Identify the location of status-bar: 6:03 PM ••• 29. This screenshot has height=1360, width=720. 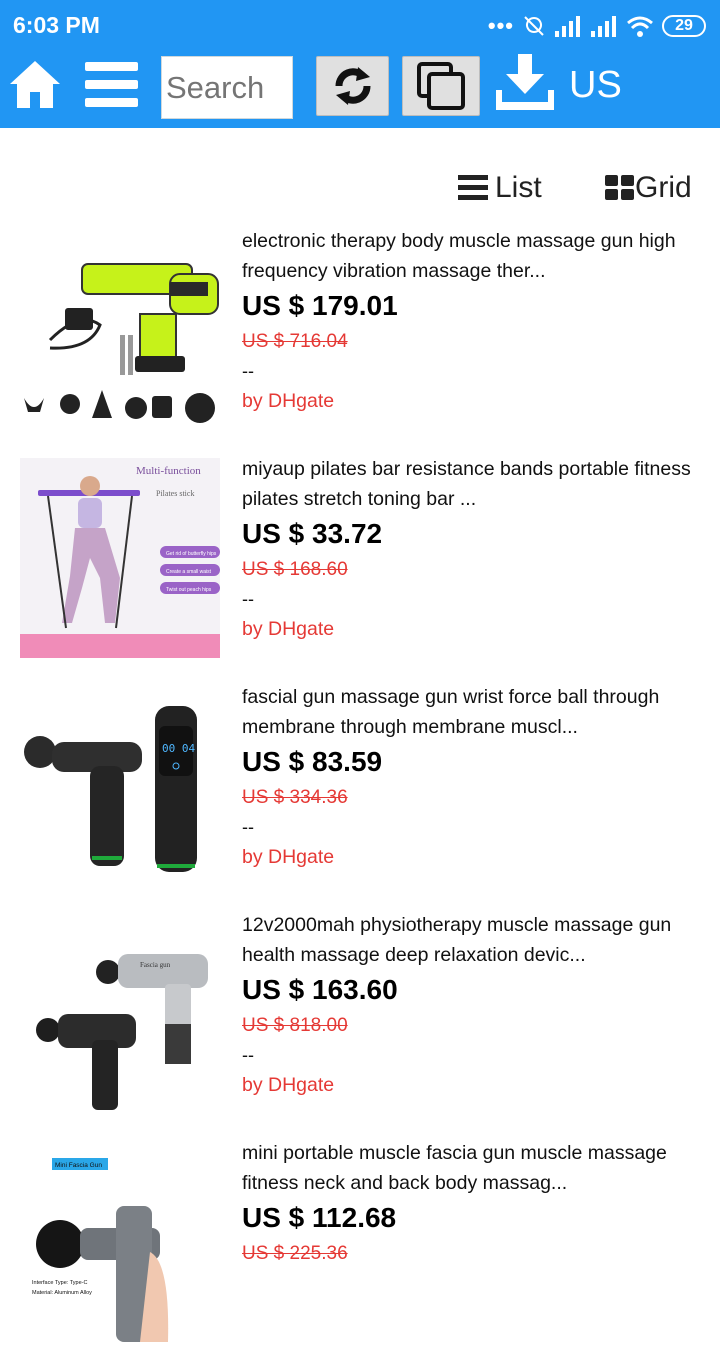
(360, 26).